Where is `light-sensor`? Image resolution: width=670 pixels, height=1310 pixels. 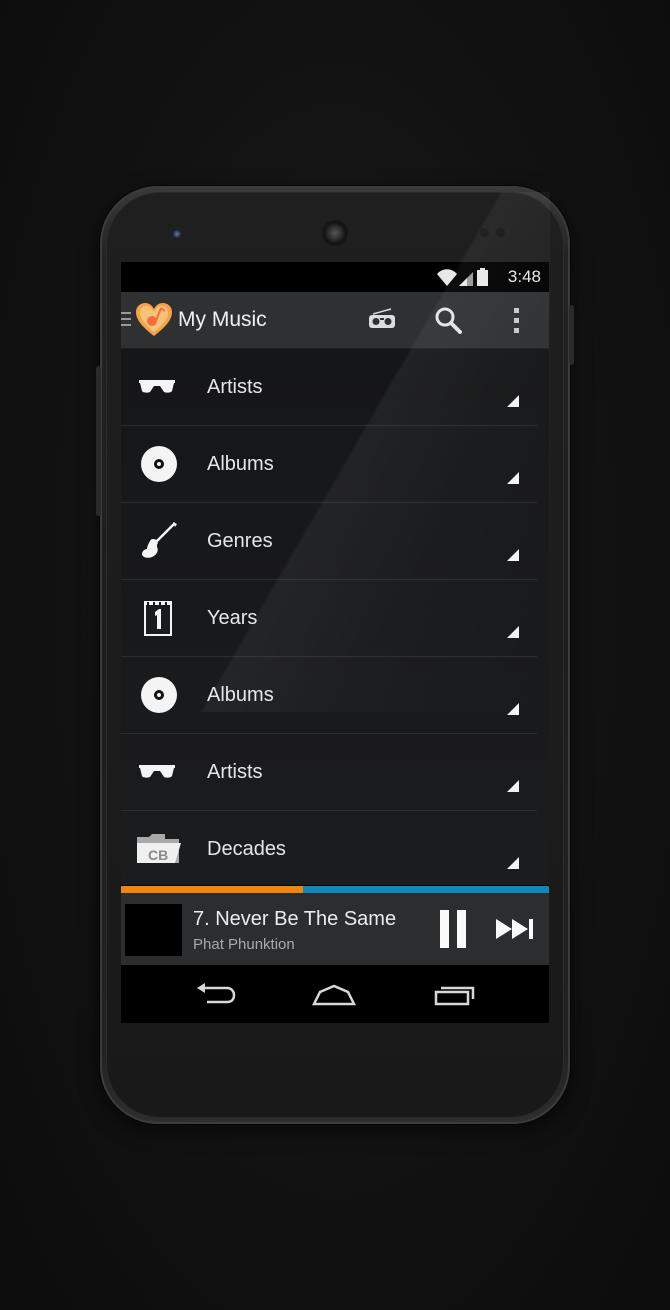 light-sensor is located at coordinates (500, 232).